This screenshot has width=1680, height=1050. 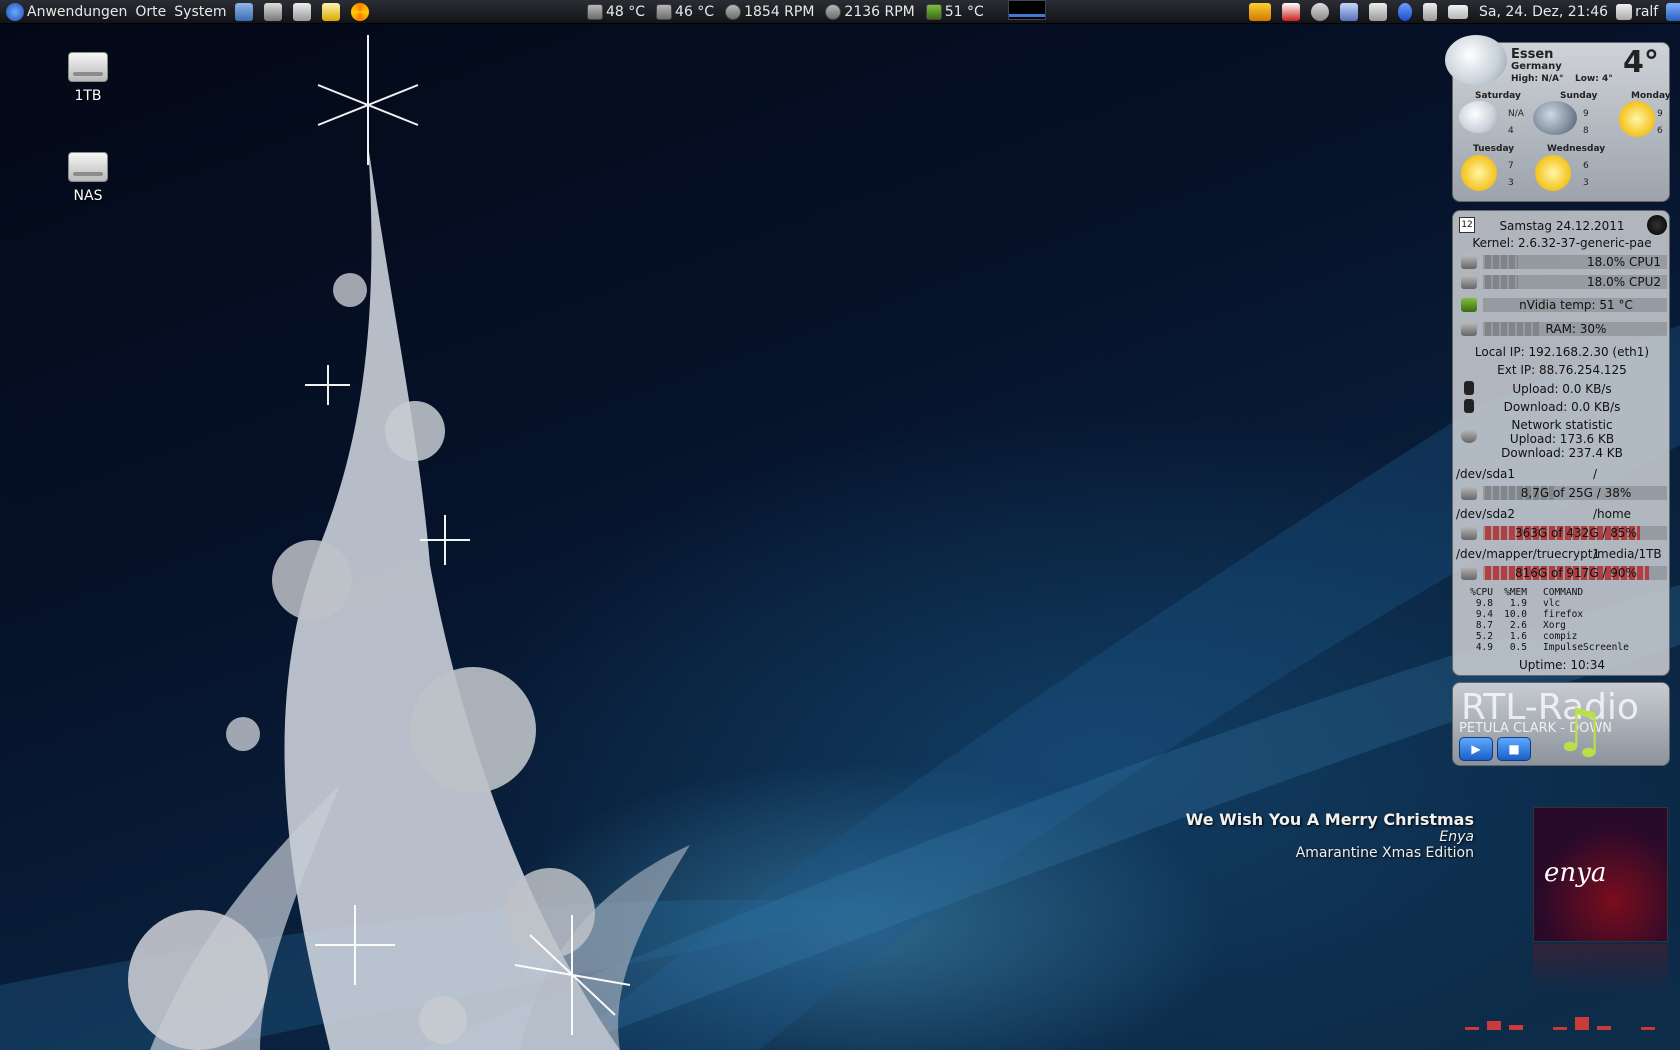 What do you see at coordinates (1562, 665) in the screenshot?
I see `uptime: Uptime: 10:34` at bounding box center [1562, 665].